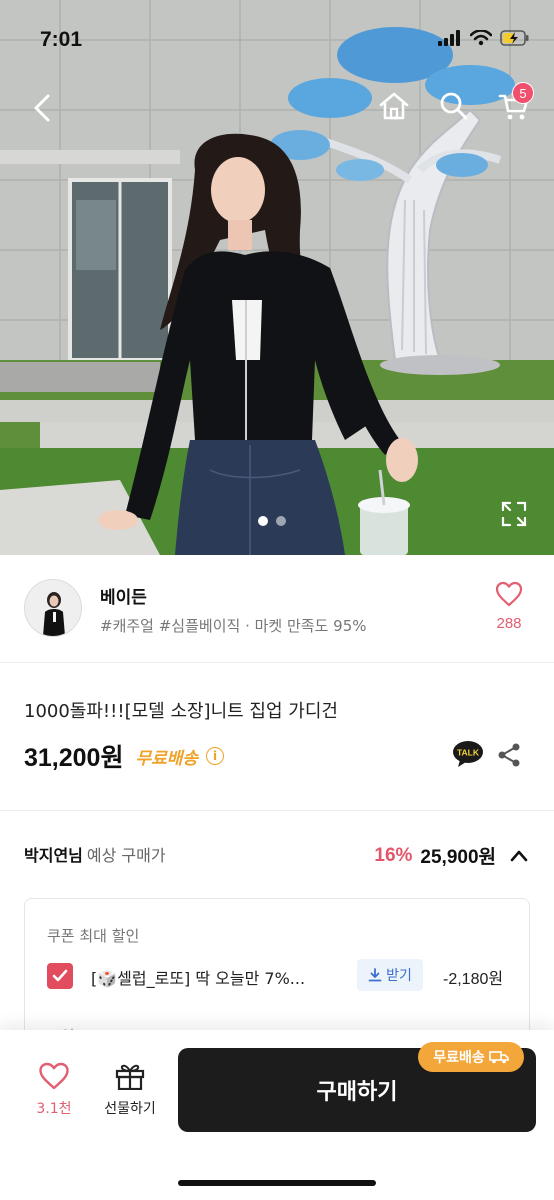  I want to click on cart-badge: 5, so click(523, 93).